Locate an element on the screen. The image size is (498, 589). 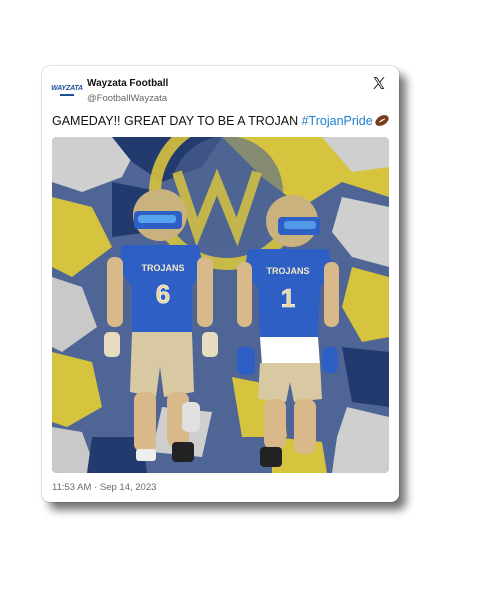
tweet-body: GAMEDAY!! GREAT DAY TO BE A TROJAN is located at coordinates (177, 121).